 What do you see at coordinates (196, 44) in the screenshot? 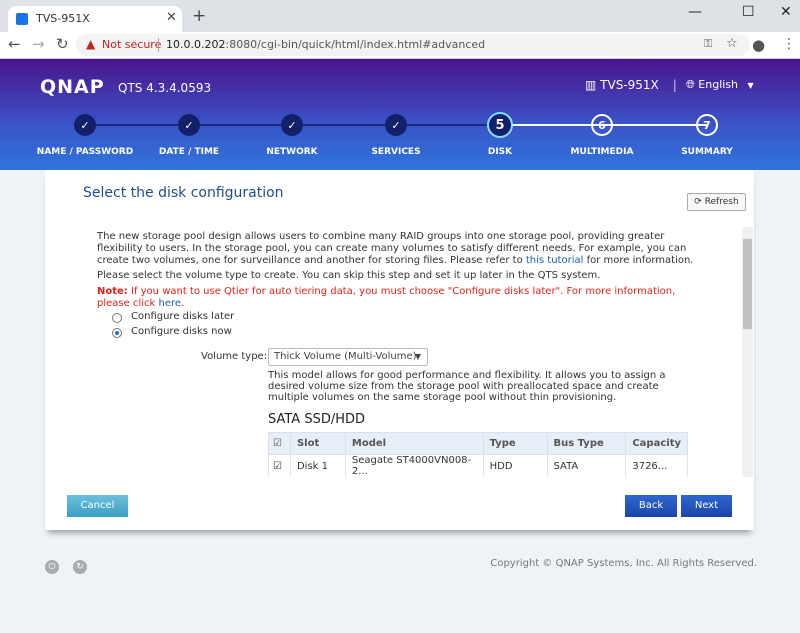
I see `url-host: 10.0.0.202` at bounding box center [196, 44].